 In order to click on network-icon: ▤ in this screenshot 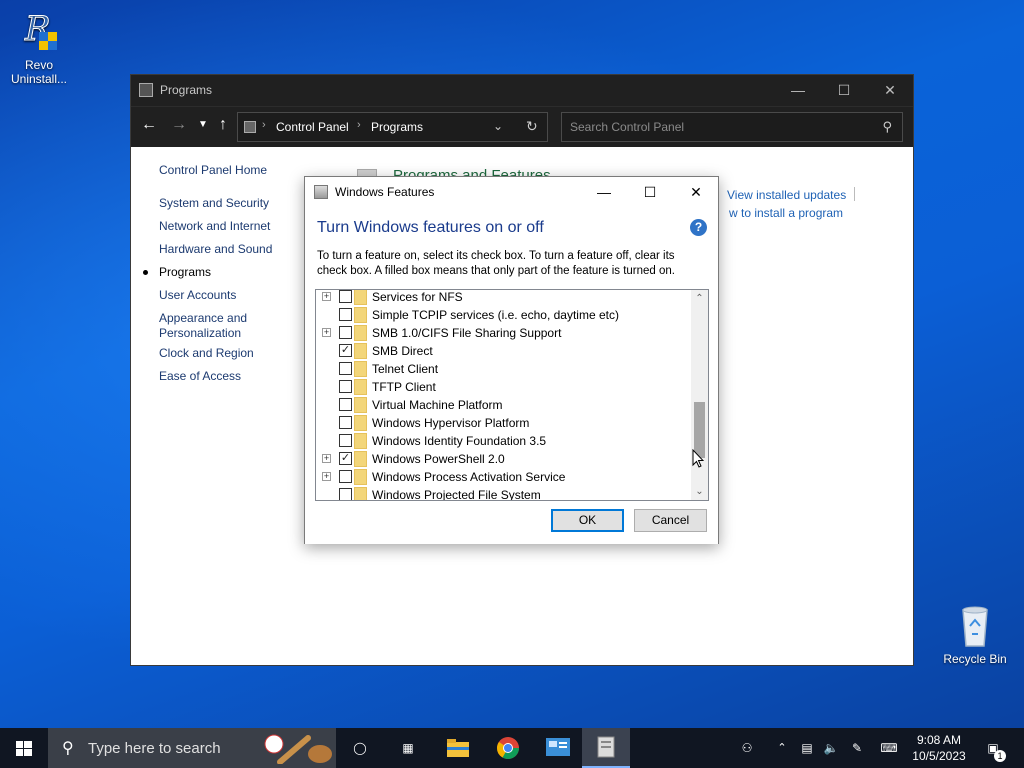, I will do `click(807, 748)`.